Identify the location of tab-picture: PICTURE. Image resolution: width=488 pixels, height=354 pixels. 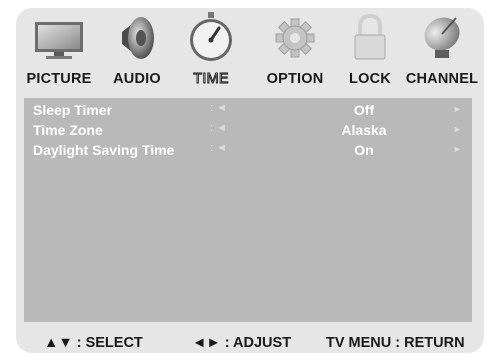
(59, 52).